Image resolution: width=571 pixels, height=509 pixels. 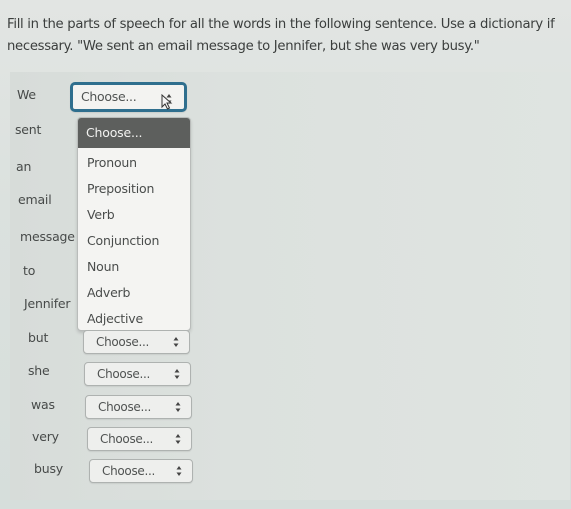 I want to click on dropdown-option-verb: Verb, so click(x=134, y=214).